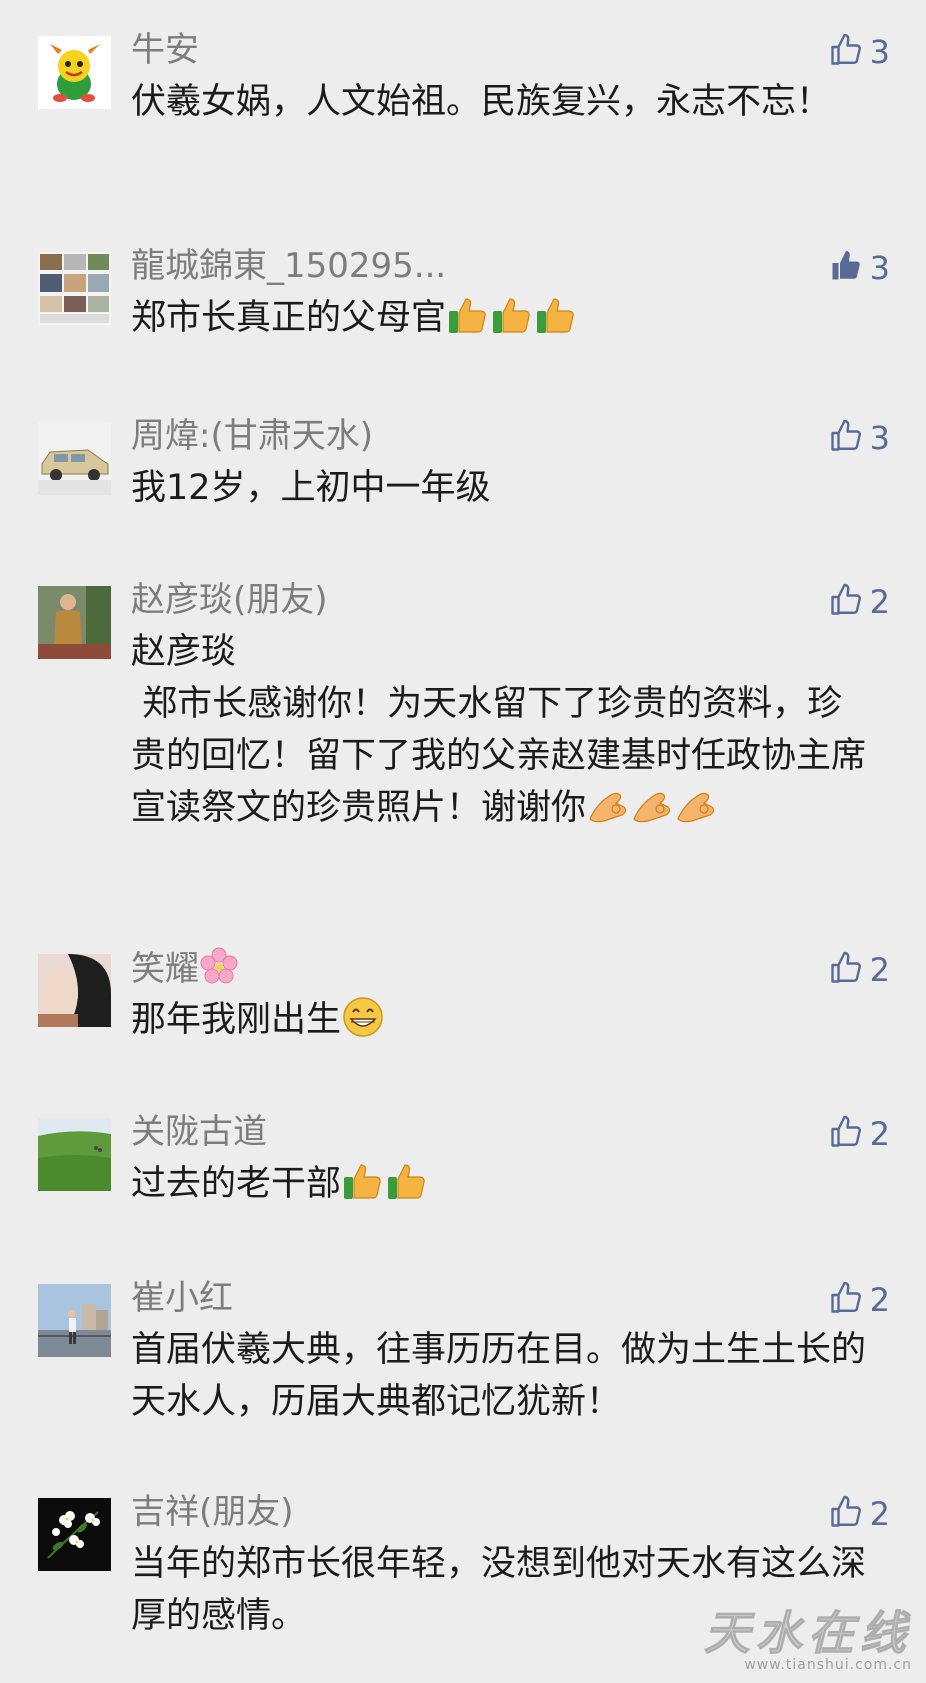 The image size is (926, 1683). I want to click on cherry-blossom-emoji-icon, so click(219, 966).